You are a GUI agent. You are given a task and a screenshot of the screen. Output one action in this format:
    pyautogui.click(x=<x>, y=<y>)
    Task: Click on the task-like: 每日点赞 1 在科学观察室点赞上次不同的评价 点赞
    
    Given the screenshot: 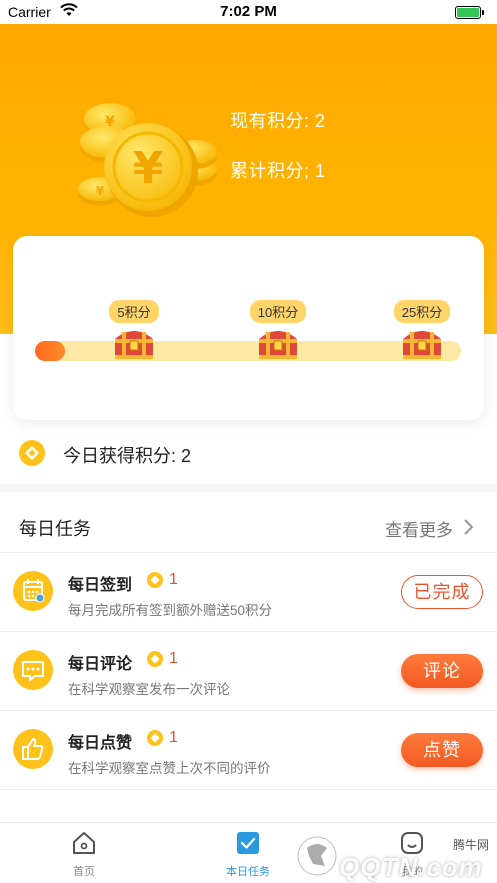 What is the action you would take?
    pyautogui.click(x=248, y=750)
    